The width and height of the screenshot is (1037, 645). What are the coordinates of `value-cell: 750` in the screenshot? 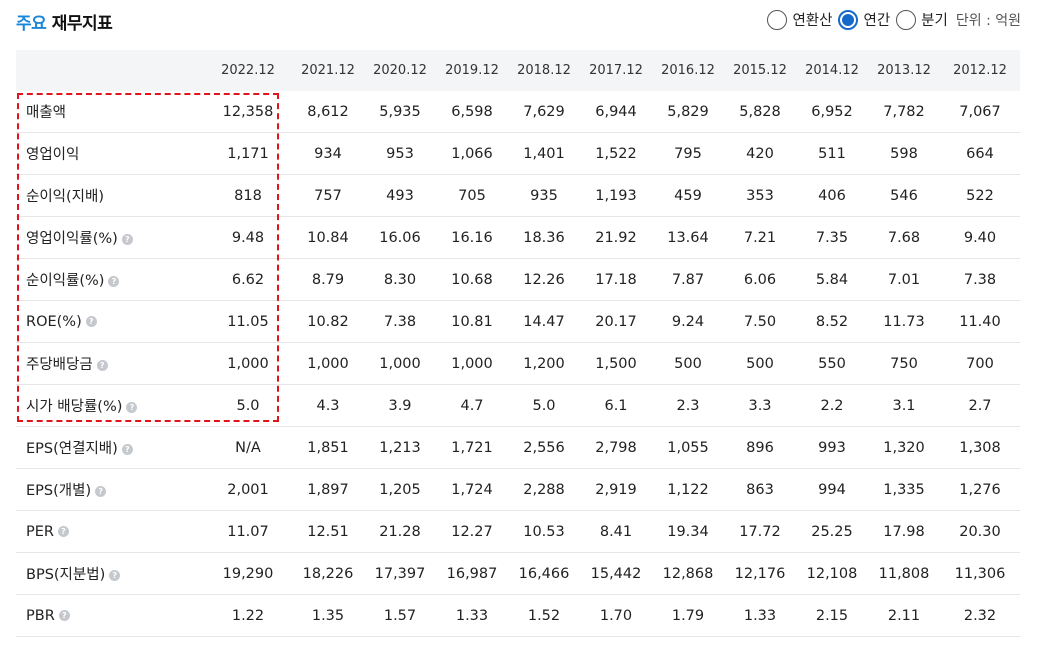 It's located at (904, 363).